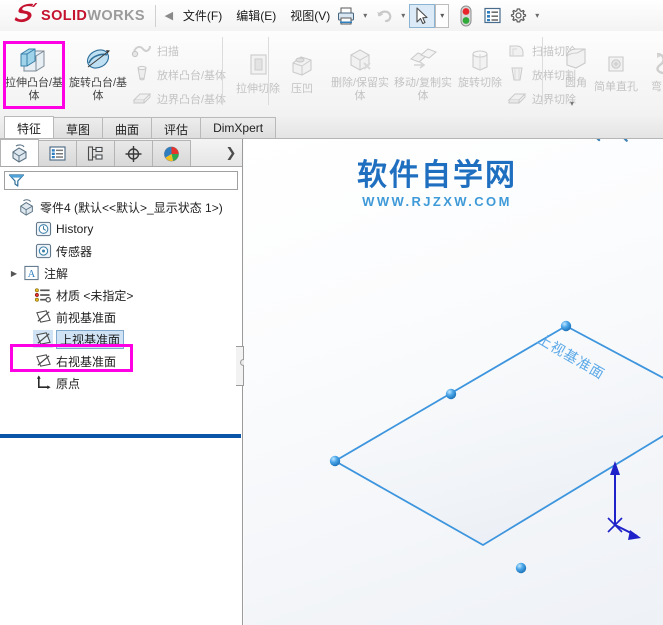  I want to click on panel-splitter, so click(240, 366).